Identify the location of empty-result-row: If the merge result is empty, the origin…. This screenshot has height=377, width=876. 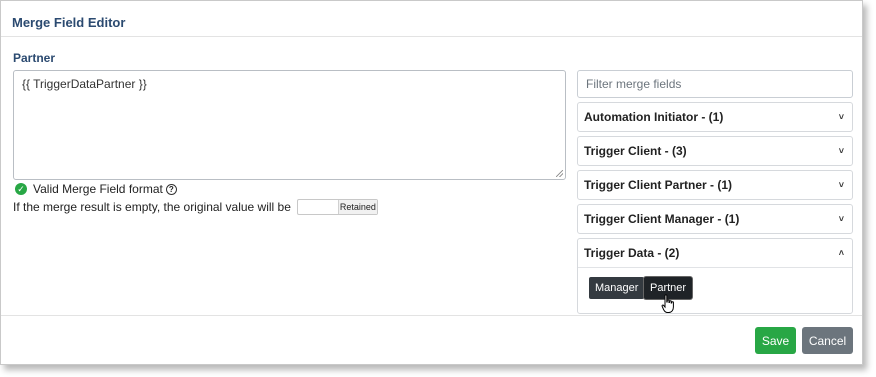
(195, 207).